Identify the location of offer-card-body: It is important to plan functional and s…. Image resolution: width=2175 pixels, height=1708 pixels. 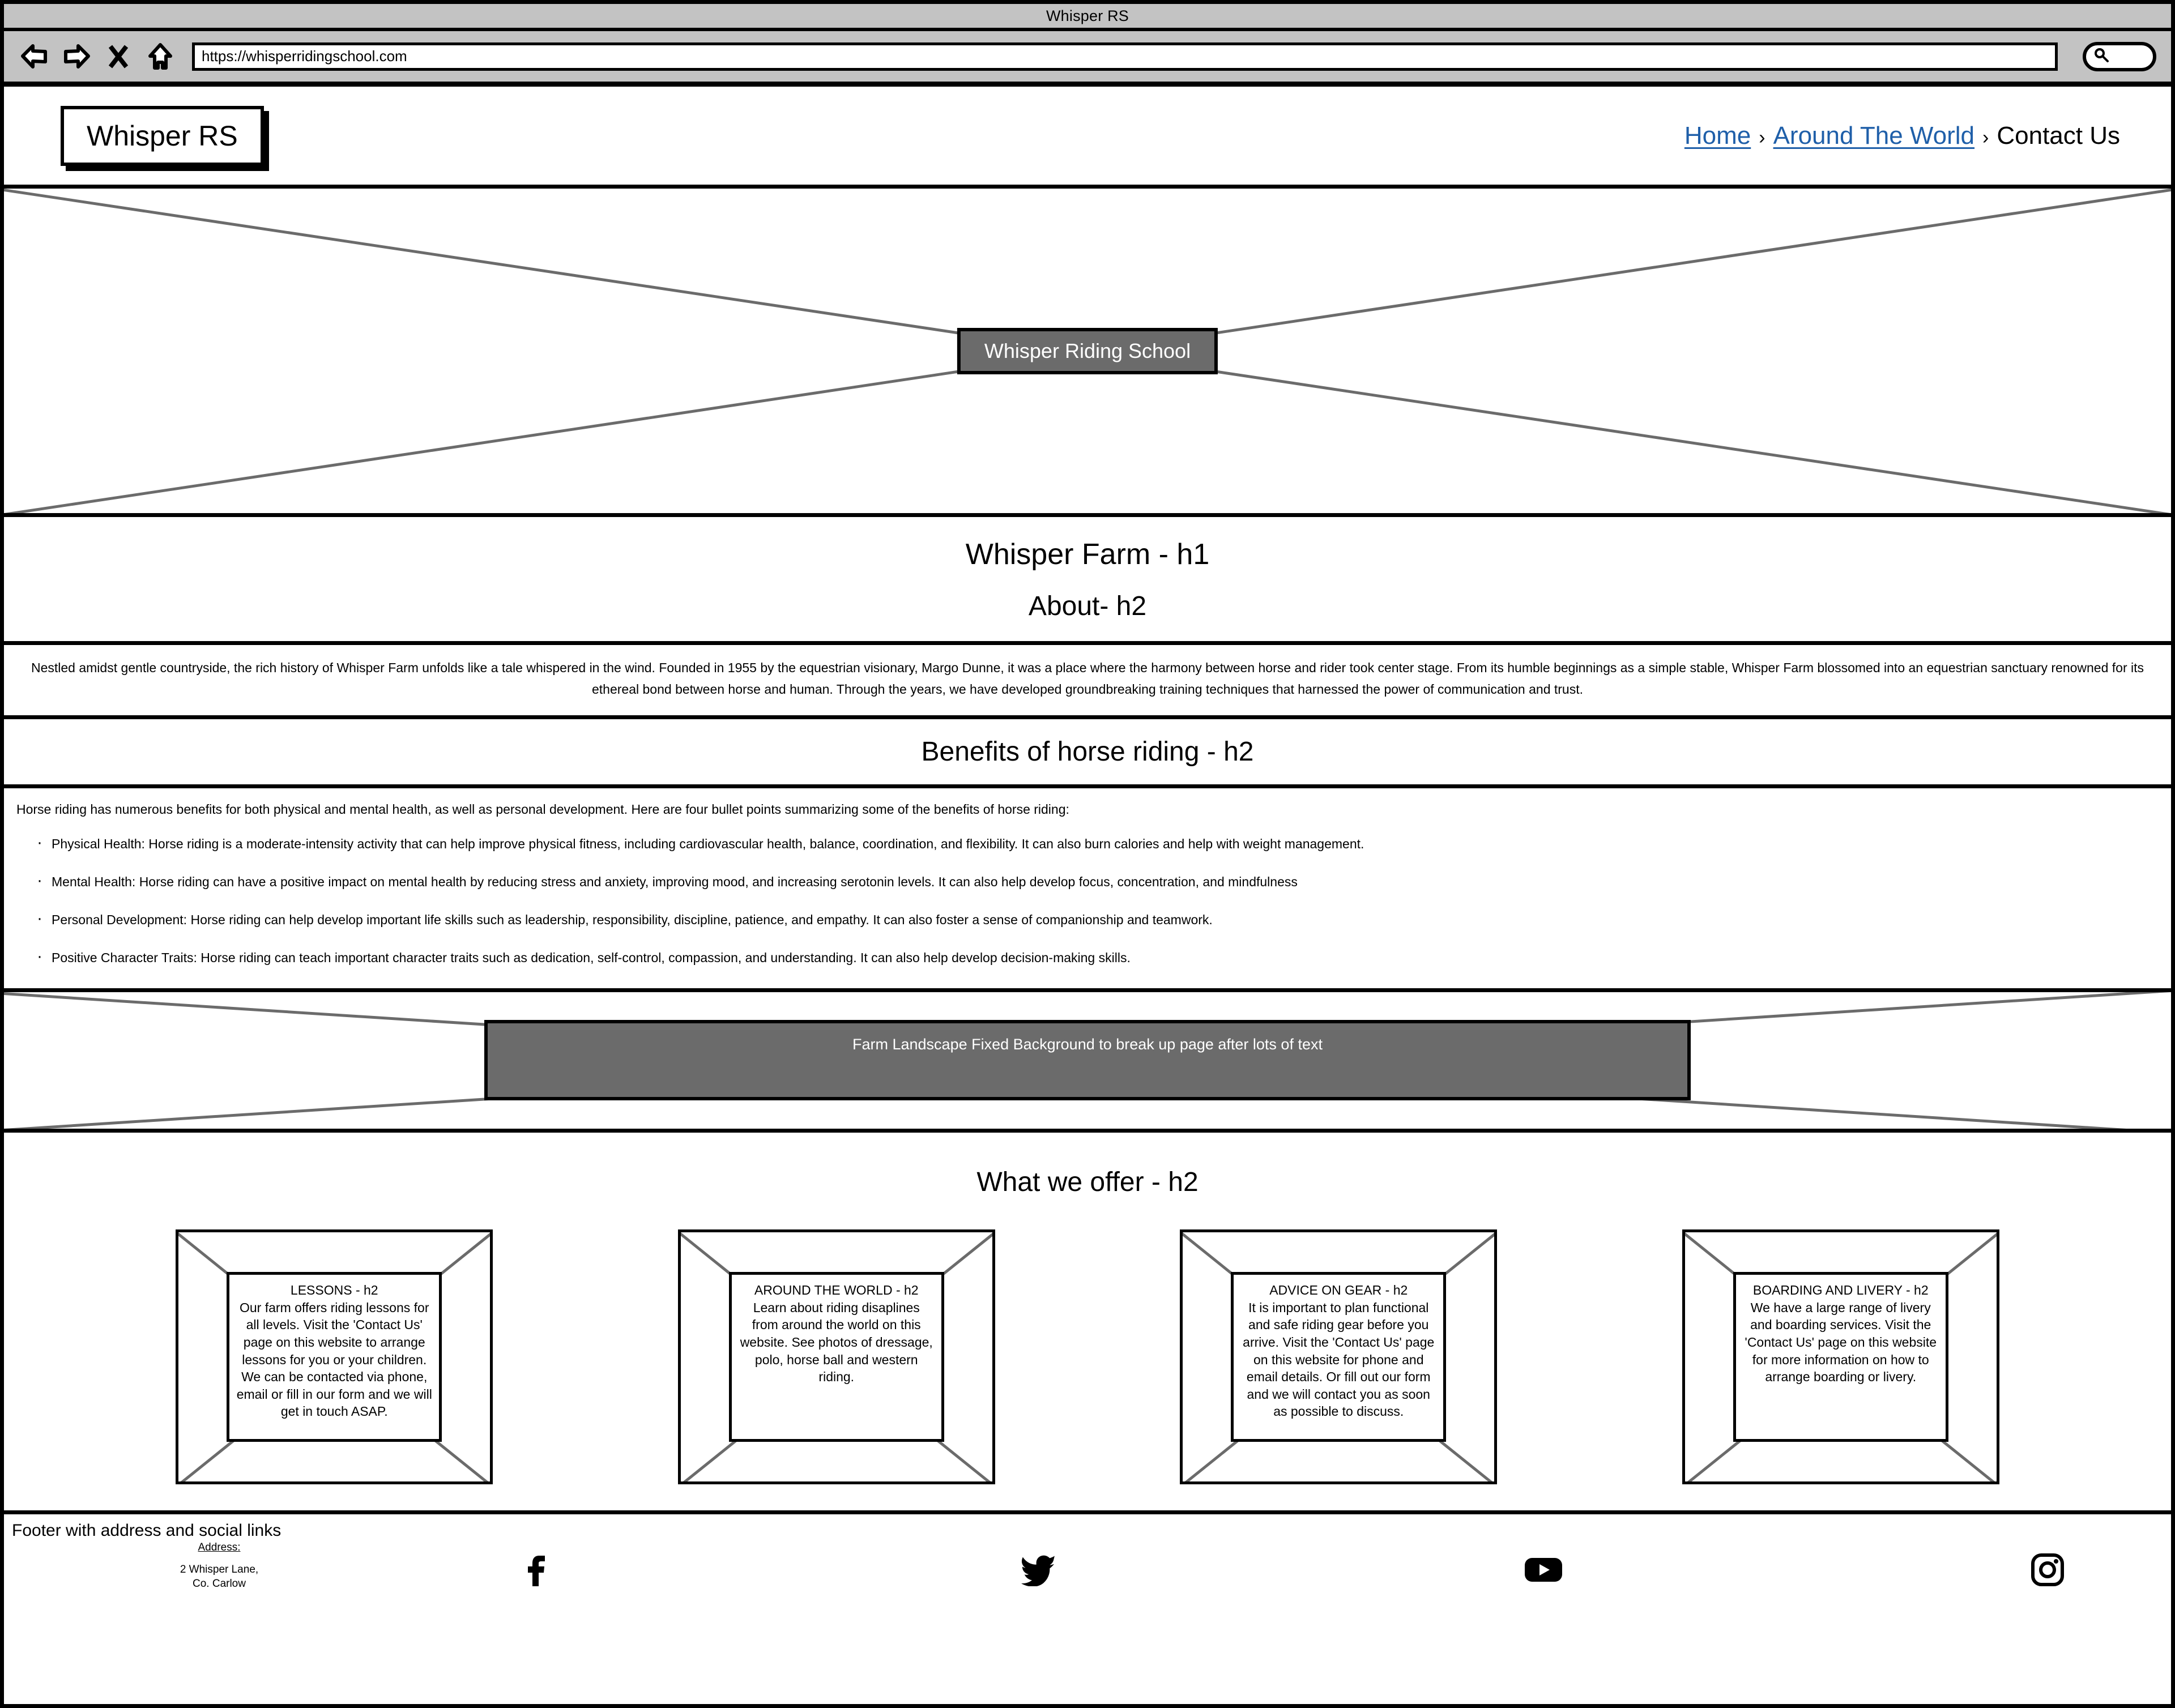
(1339, 1359).